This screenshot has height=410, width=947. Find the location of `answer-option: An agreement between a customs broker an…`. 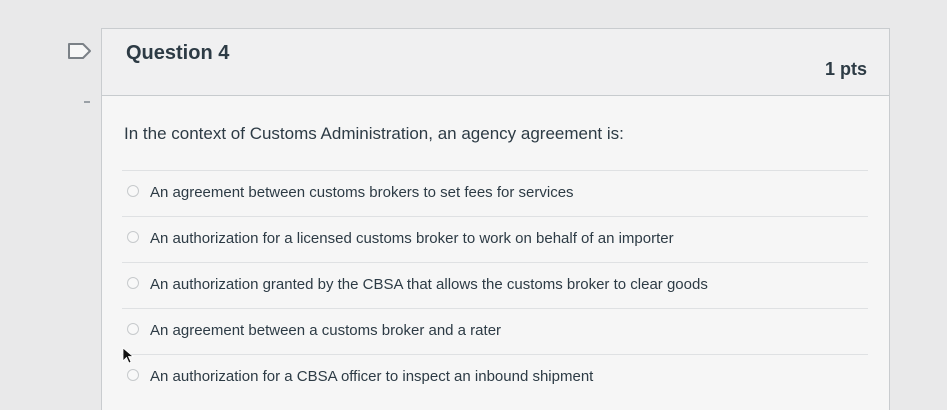

answer-option: An agreement between a customs broker an… is located at coordinates (495, 331).